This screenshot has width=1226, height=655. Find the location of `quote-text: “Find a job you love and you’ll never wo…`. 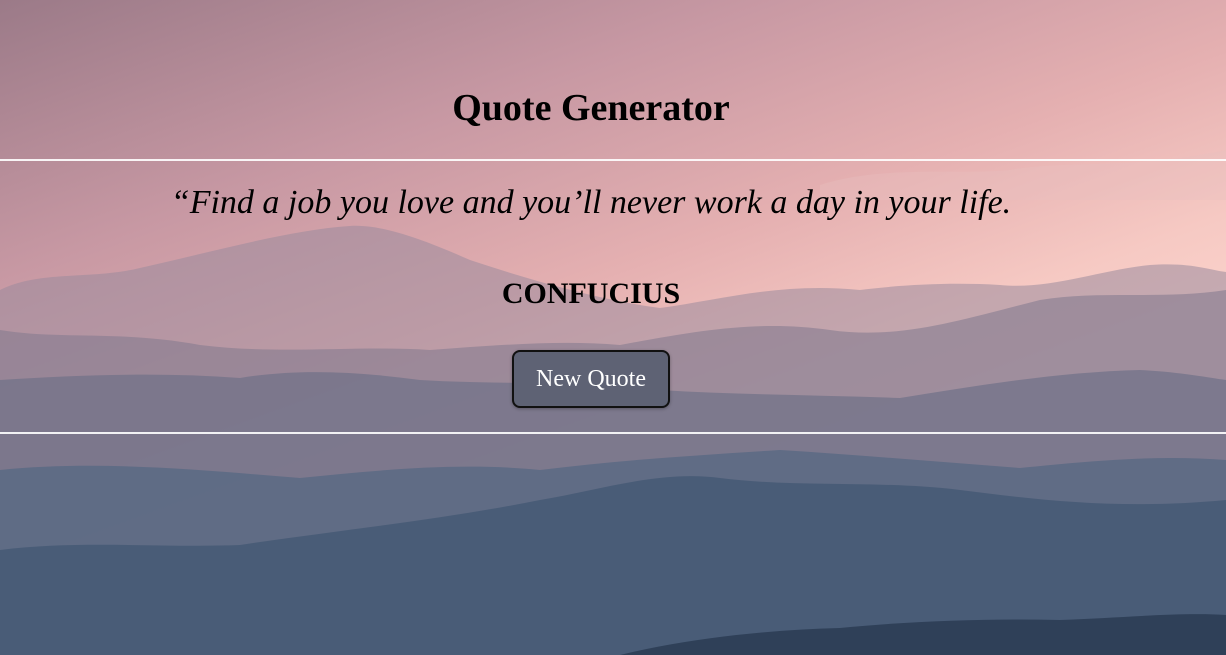

quote-text: “Find a job you love and you’ll never wo… is located at coordinates (591, 202).